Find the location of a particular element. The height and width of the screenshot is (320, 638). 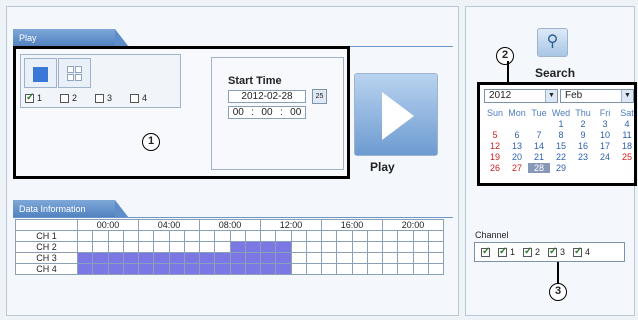

calendar-day: 27 is located at coordinates (517, 168).